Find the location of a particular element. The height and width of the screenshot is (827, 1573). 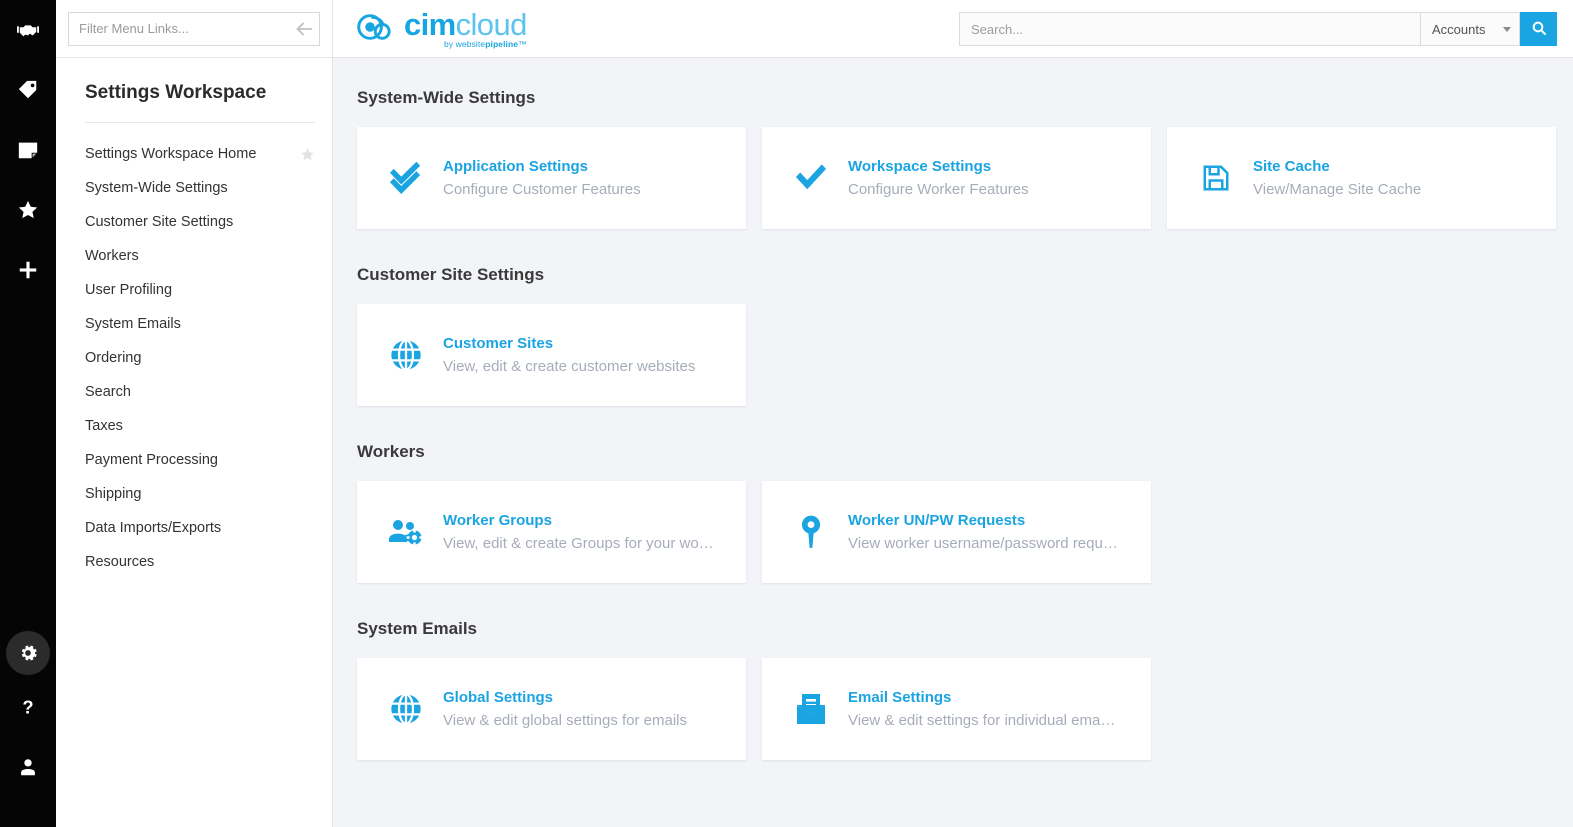

brand-tagline: by websitepipeline™ is located at coordinates (485, 43).